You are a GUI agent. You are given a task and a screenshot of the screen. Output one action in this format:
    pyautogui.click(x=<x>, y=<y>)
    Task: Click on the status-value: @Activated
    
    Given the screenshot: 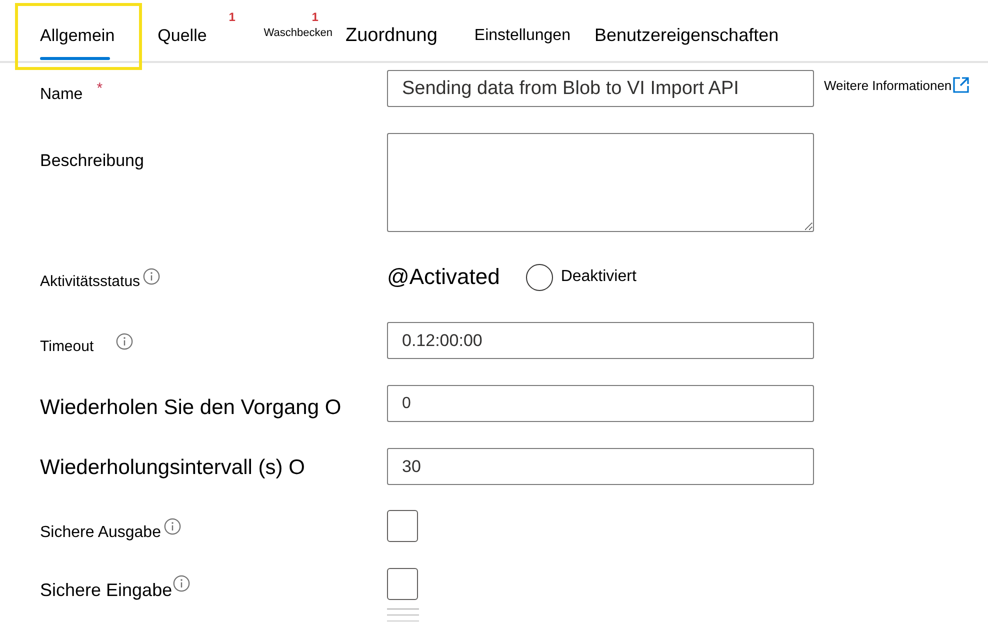 What is the action you would take?
    pyautogui.click(x=443, y=277)
    